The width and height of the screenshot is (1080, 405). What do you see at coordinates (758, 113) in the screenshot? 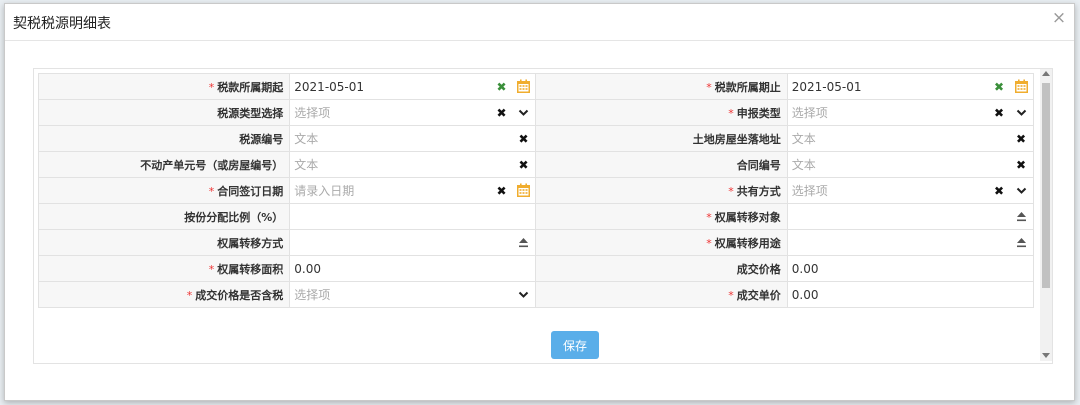
I see `field-label-text: 申报类型` at bounding box center [758, 113].